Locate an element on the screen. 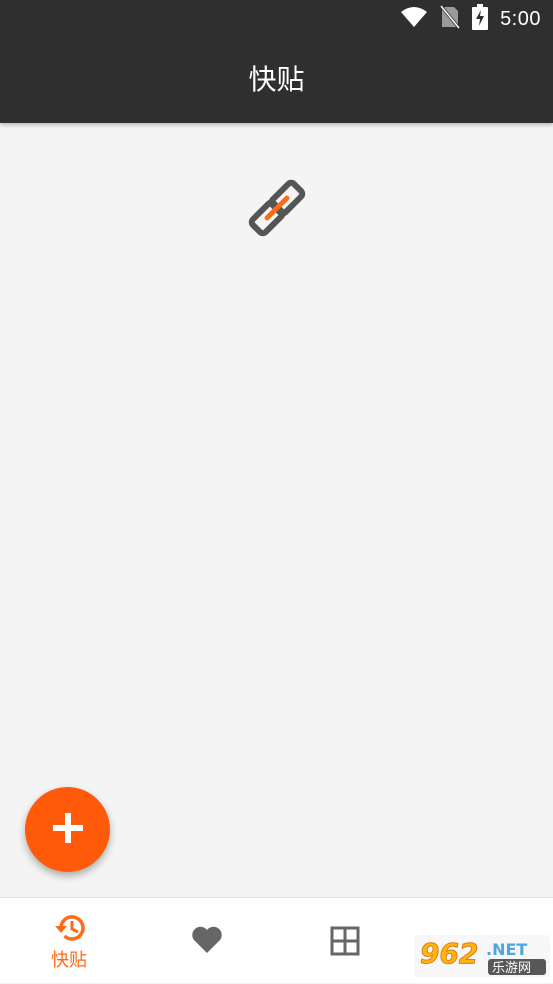 The height and width of the screenshot is (984, 553). add-button is located at coordinates (67, 829).